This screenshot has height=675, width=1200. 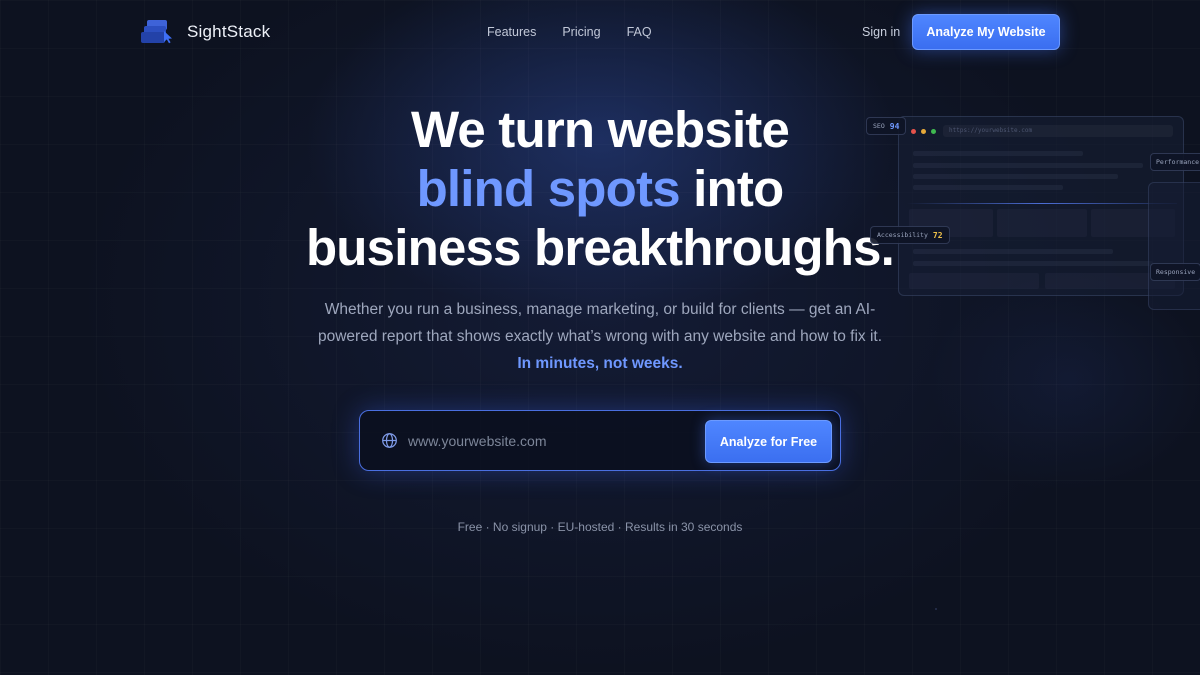 I want to click on mockup-side-panel, so click(x=1174, y=246).